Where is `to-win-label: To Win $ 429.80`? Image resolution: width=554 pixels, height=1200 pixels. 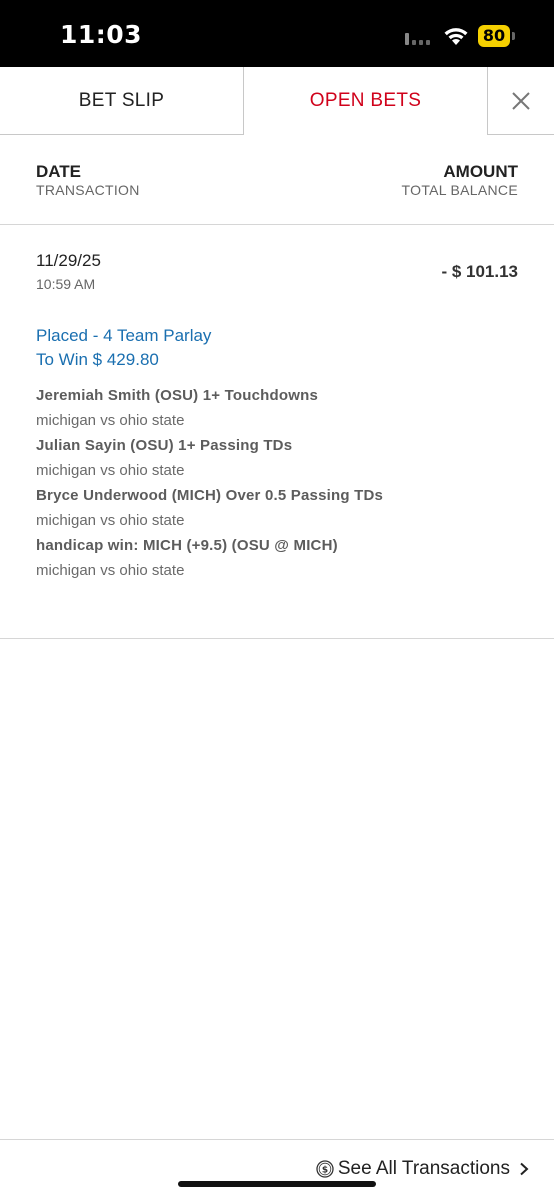 to-win-label: To Win $ 429.80 is located at coordinates (97, 359).